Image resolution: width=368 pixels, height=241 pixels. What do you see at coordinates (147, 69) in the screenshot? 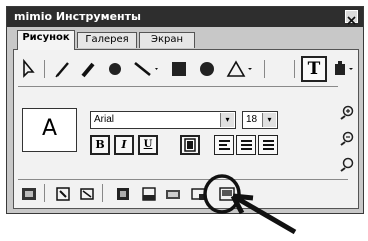
I see `line-icon` at bounding box center [147, 69].